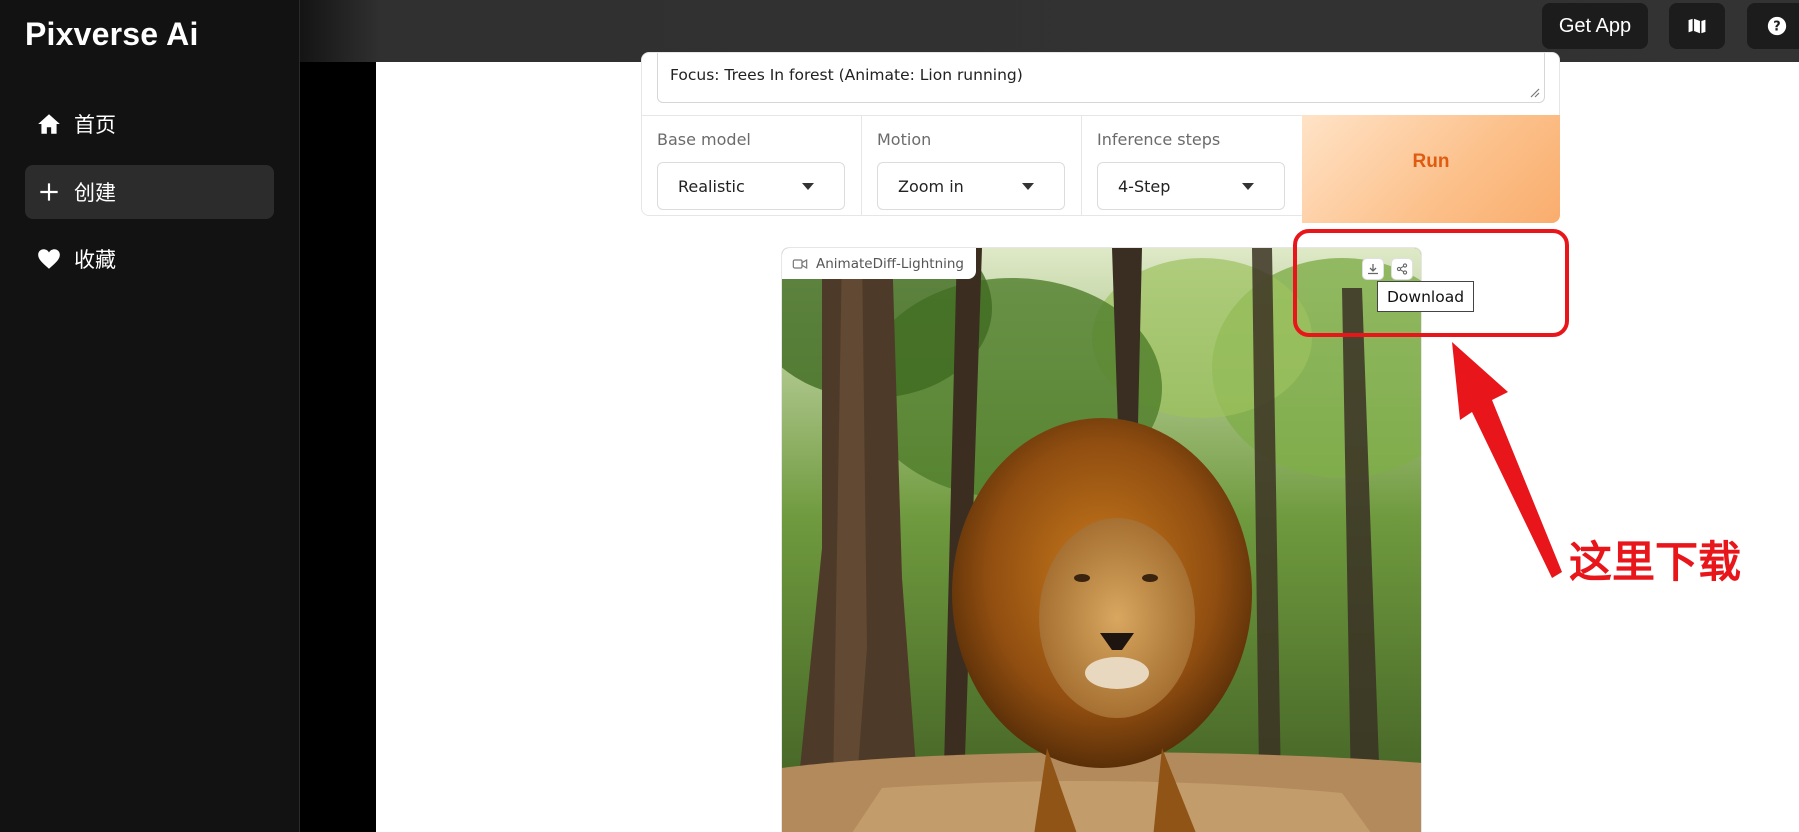  I want to click on plus-icon, so click(49, 192).